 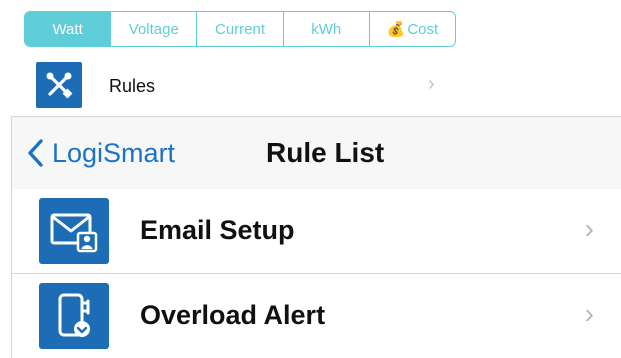 I want to click on rules-label: Rules, so click(x=132, y=86).